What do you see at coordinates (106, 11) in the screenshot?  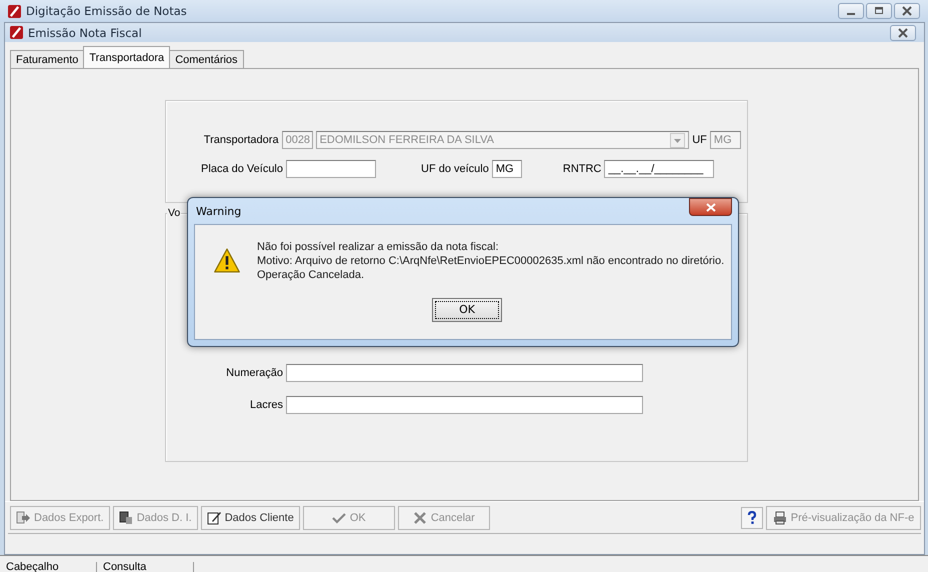 I see `window-title: Digitação Emissão de Notas` at bounding box center [106, 11].